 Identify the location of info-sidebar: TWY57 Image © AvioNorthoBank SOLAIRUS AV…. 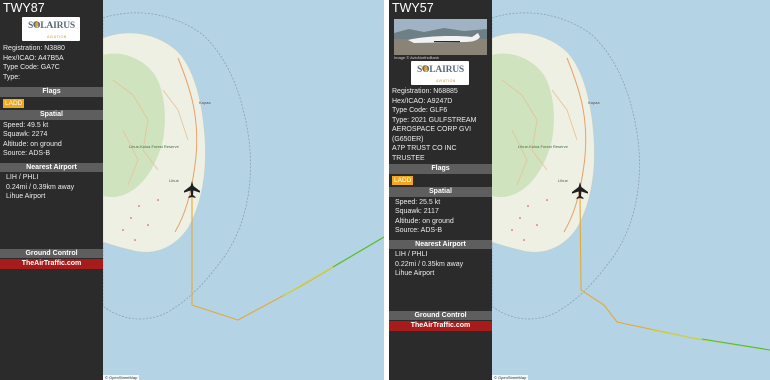
(440, 190).